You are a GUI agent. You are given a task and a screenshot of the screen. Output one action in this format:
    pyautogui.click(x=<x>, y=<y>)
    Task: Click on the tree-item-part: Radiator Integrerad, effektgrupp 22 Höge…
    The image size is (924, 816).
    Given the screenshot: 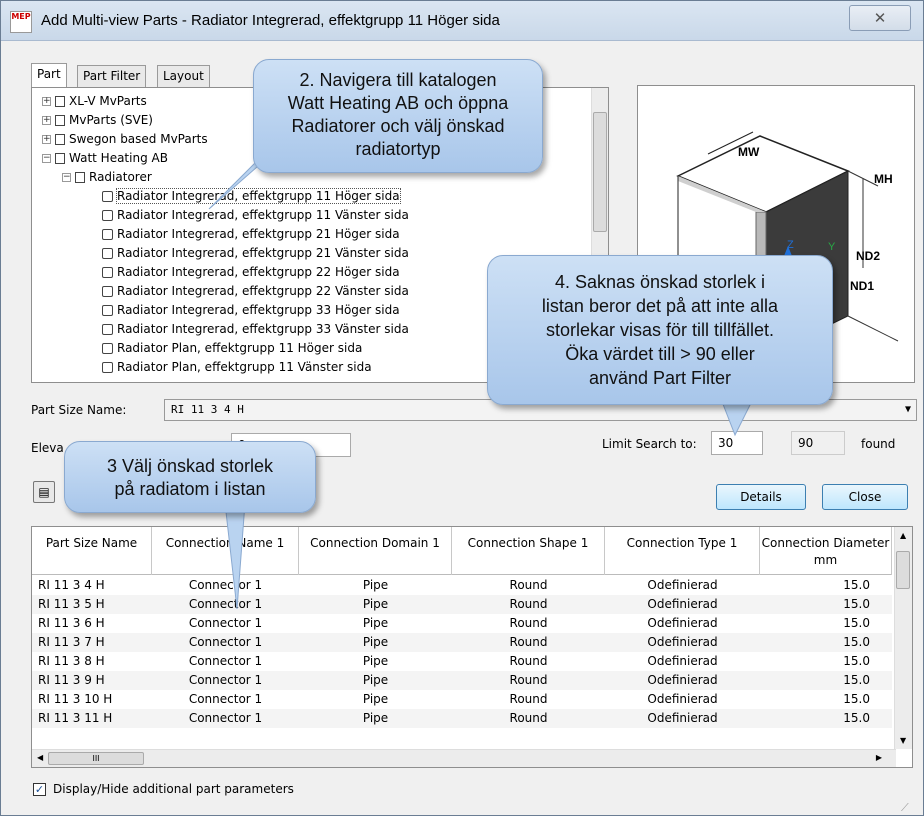 What is the action you would take?
    pyautogui.click(x=251, y=272)
    